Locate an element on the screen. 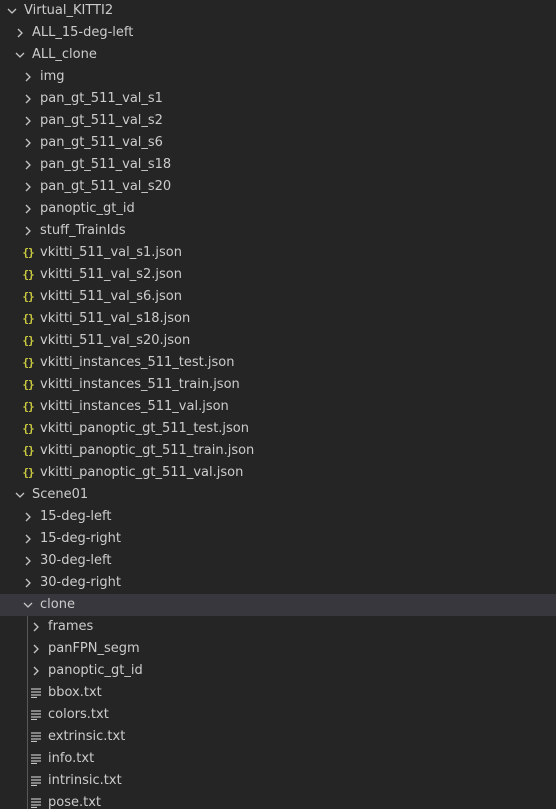  tree-item-label: panFPN_segm is located at coordinates (94, 648).